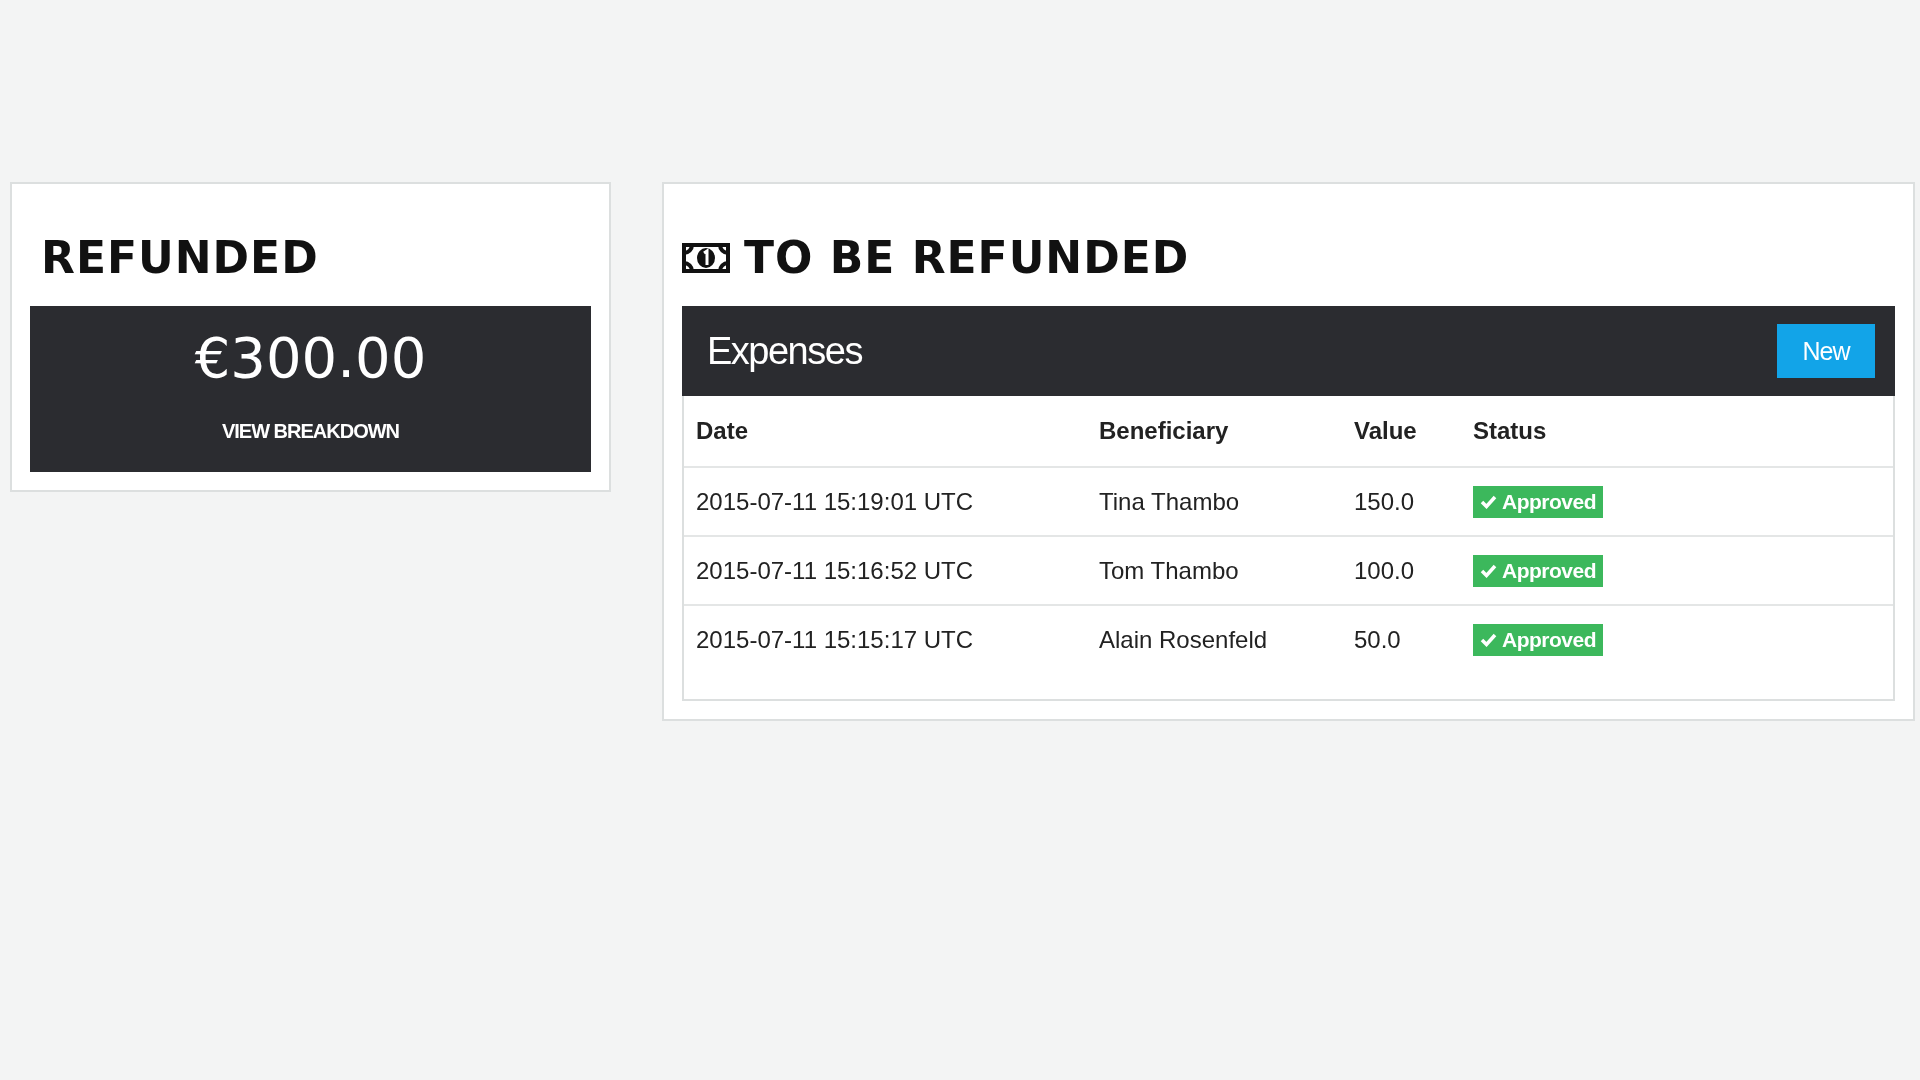  Describe the element at coordinates (1677, 431) in the screenshot. I see `column-header: Status` at that location.